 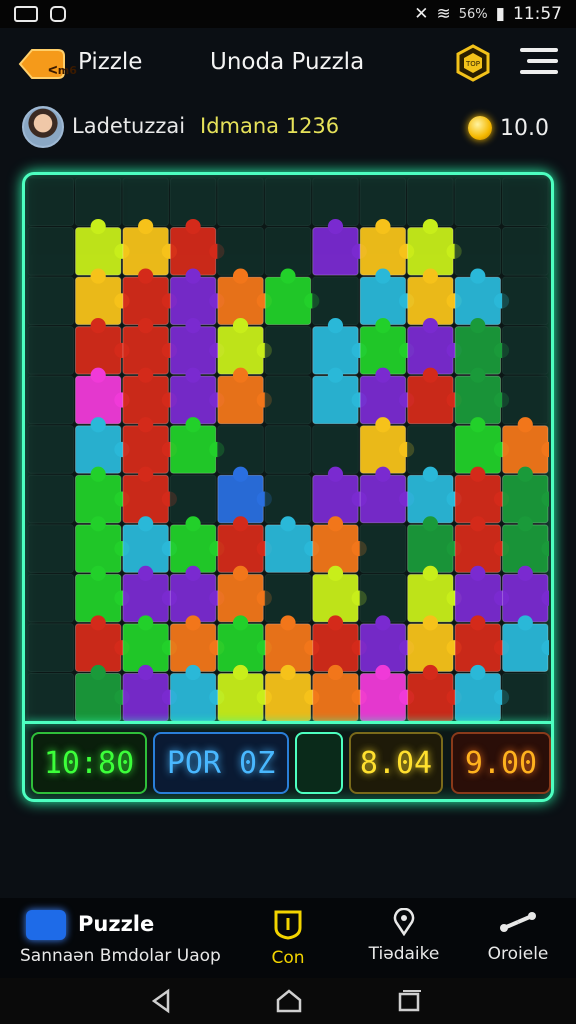 What do you see at coordinates (319, 763) in the screenshot?
I see `center-slot-button` at bounding box center [319, 763].